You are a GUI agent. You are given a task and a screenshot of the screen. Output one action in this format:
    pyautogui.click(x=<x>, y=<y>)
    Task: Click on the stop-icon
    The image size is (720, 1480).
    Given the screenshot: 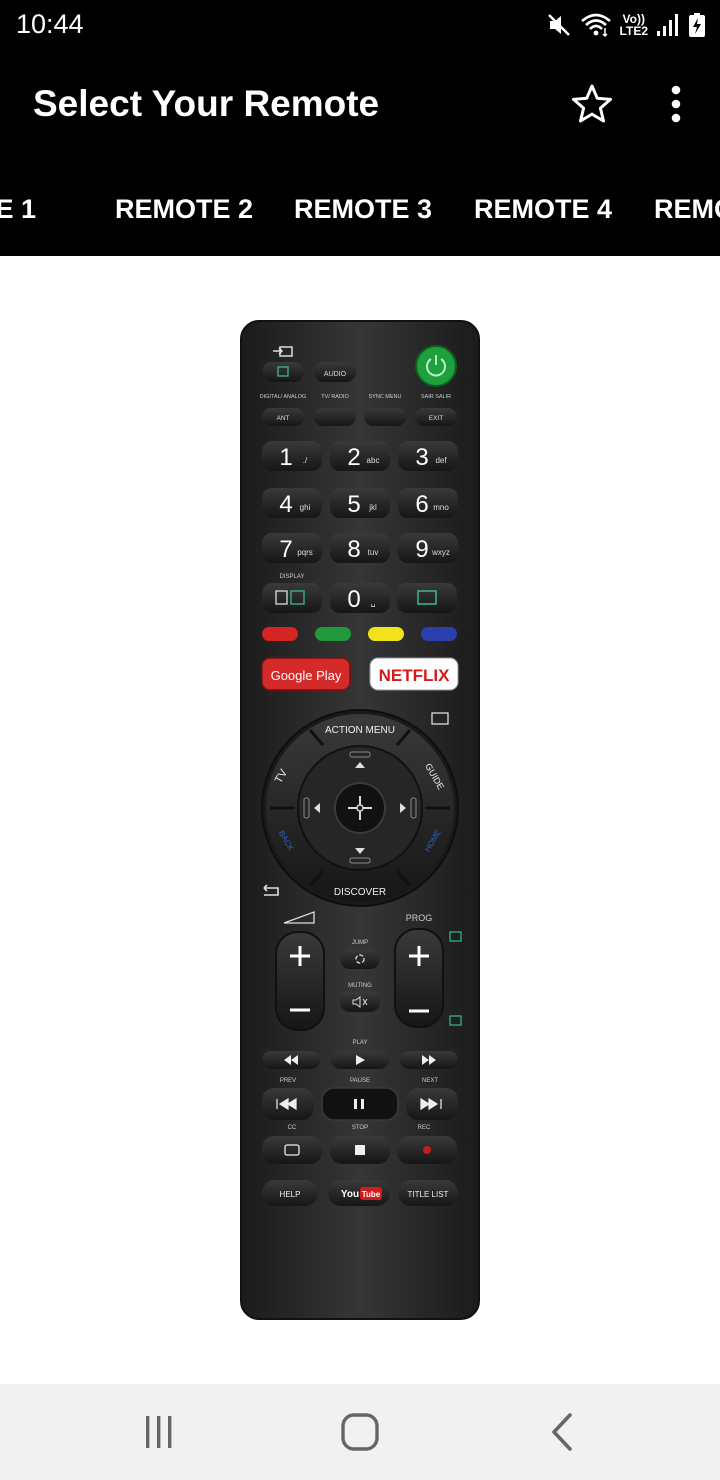 What is the action you would take?
    pyautogui.click(x=360, y=1150)
    